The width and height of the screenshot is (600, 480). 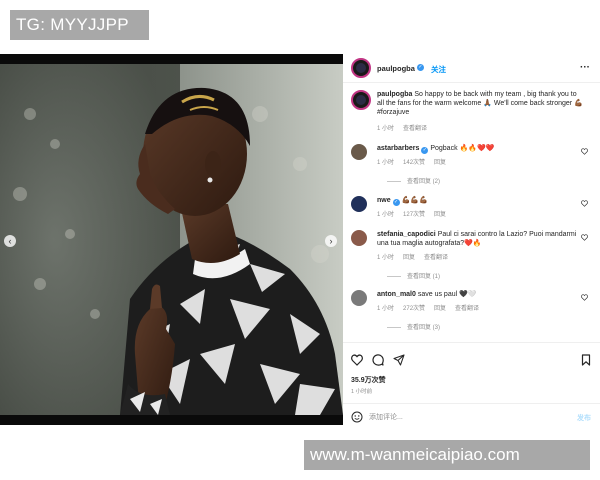 I want to click on comment-meta: 1 小时 272次赞 回复 查看翻译, so click(x=432, y=307).